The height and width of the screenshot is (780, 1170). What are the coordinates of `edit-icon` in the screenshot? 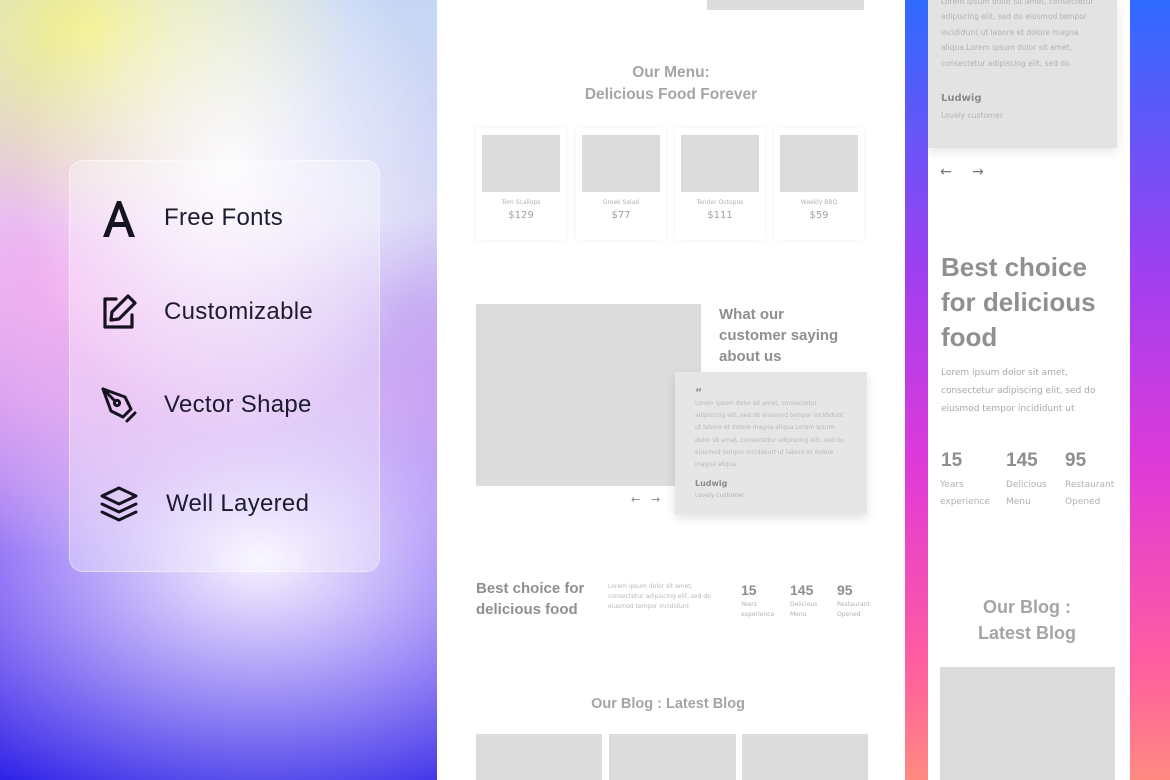 It's located at (119, 312).